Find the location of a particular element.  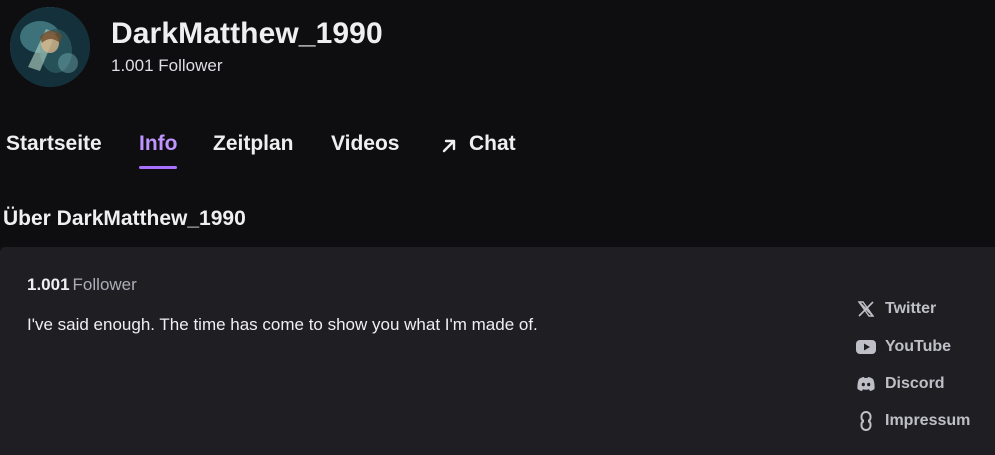

youtube-icon is located at coordinates (866, 347).